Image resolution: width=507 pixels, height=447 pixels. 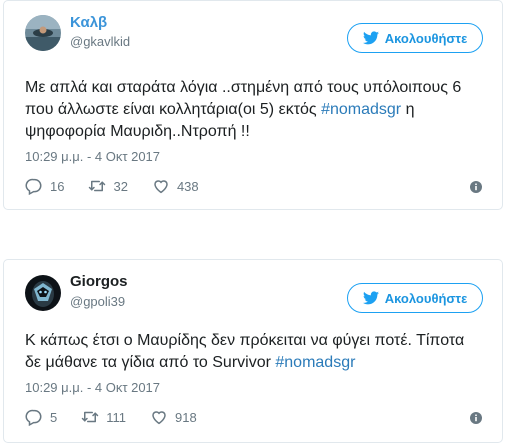 I want to click on like-count: 918, so click(x=186, y=417).